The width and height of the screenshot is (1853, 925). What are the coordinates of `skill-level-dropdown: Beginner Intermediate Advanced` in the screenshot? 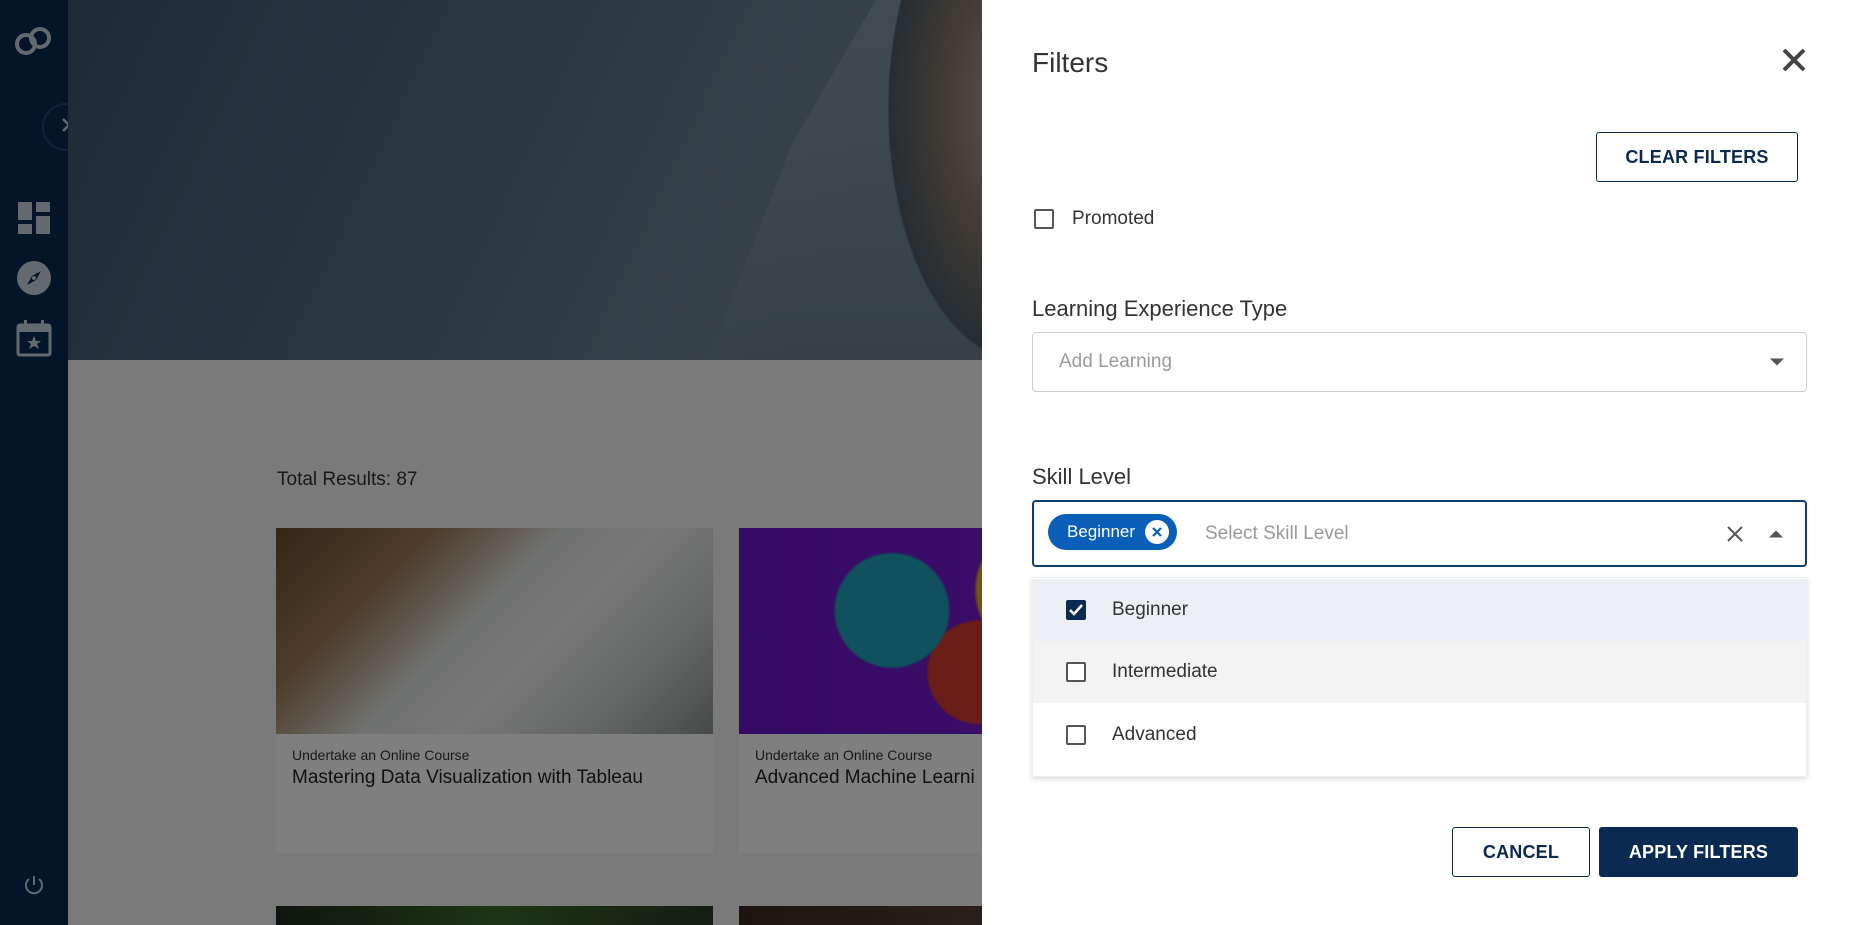 It's located at (1419, 677).